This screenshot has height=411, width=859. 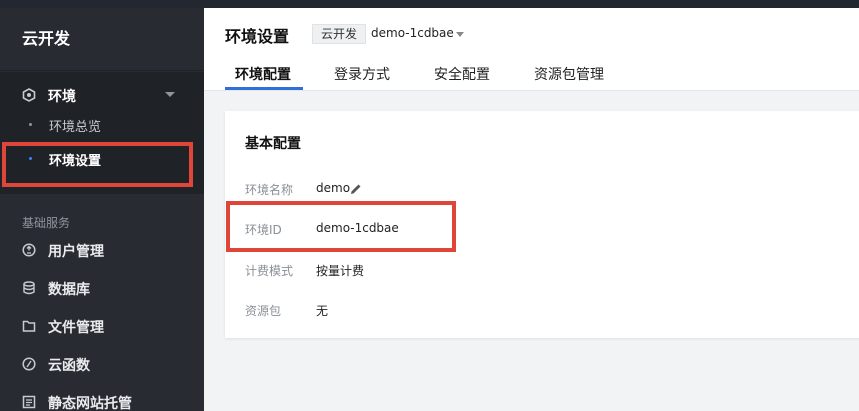 What do you see at coordinates (362, 74) in the screenshot?
I see `tab-login-methods: 登录方式` at bounding box center [362, 74].